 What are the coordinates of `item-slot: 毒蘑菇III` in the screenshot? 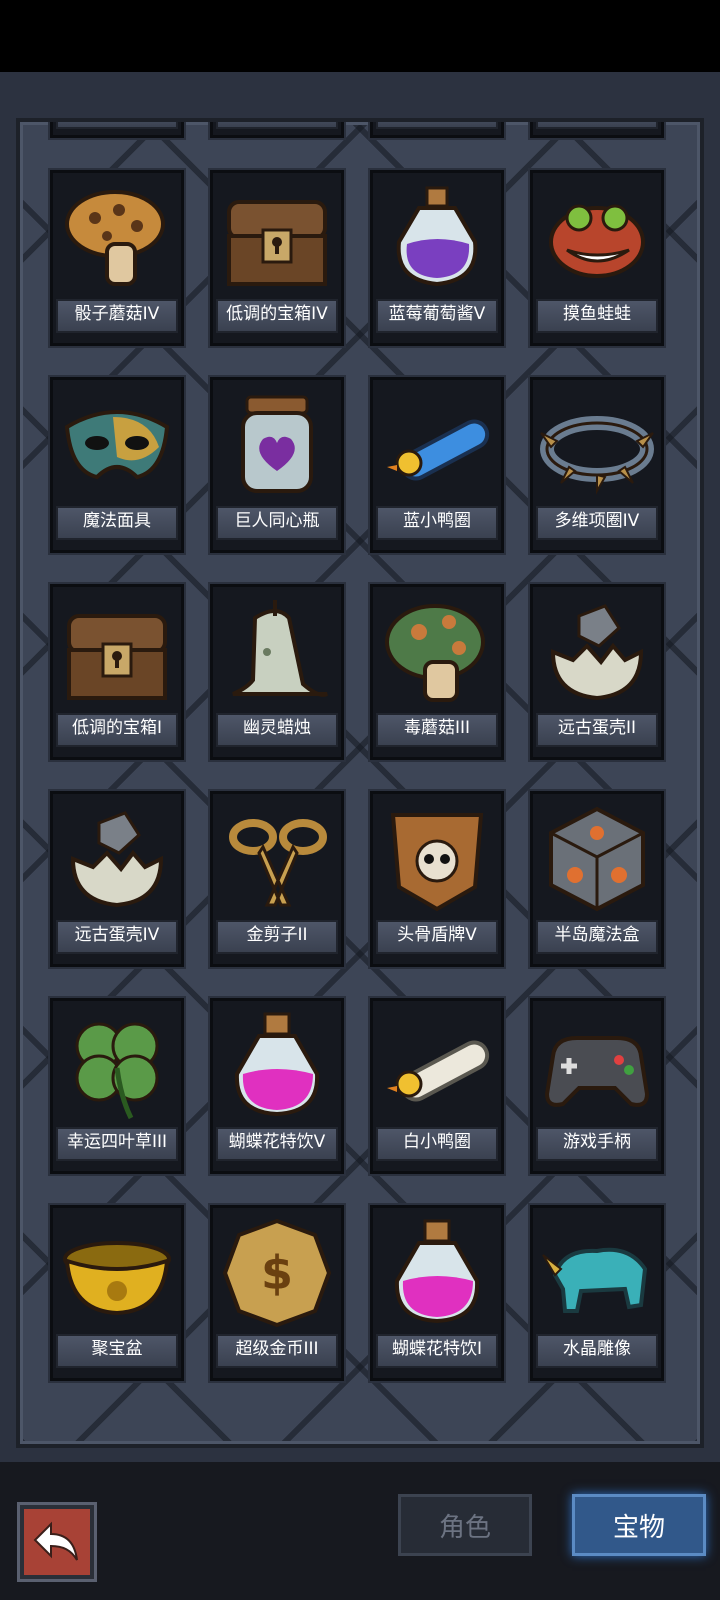 It's located at (437, 672).